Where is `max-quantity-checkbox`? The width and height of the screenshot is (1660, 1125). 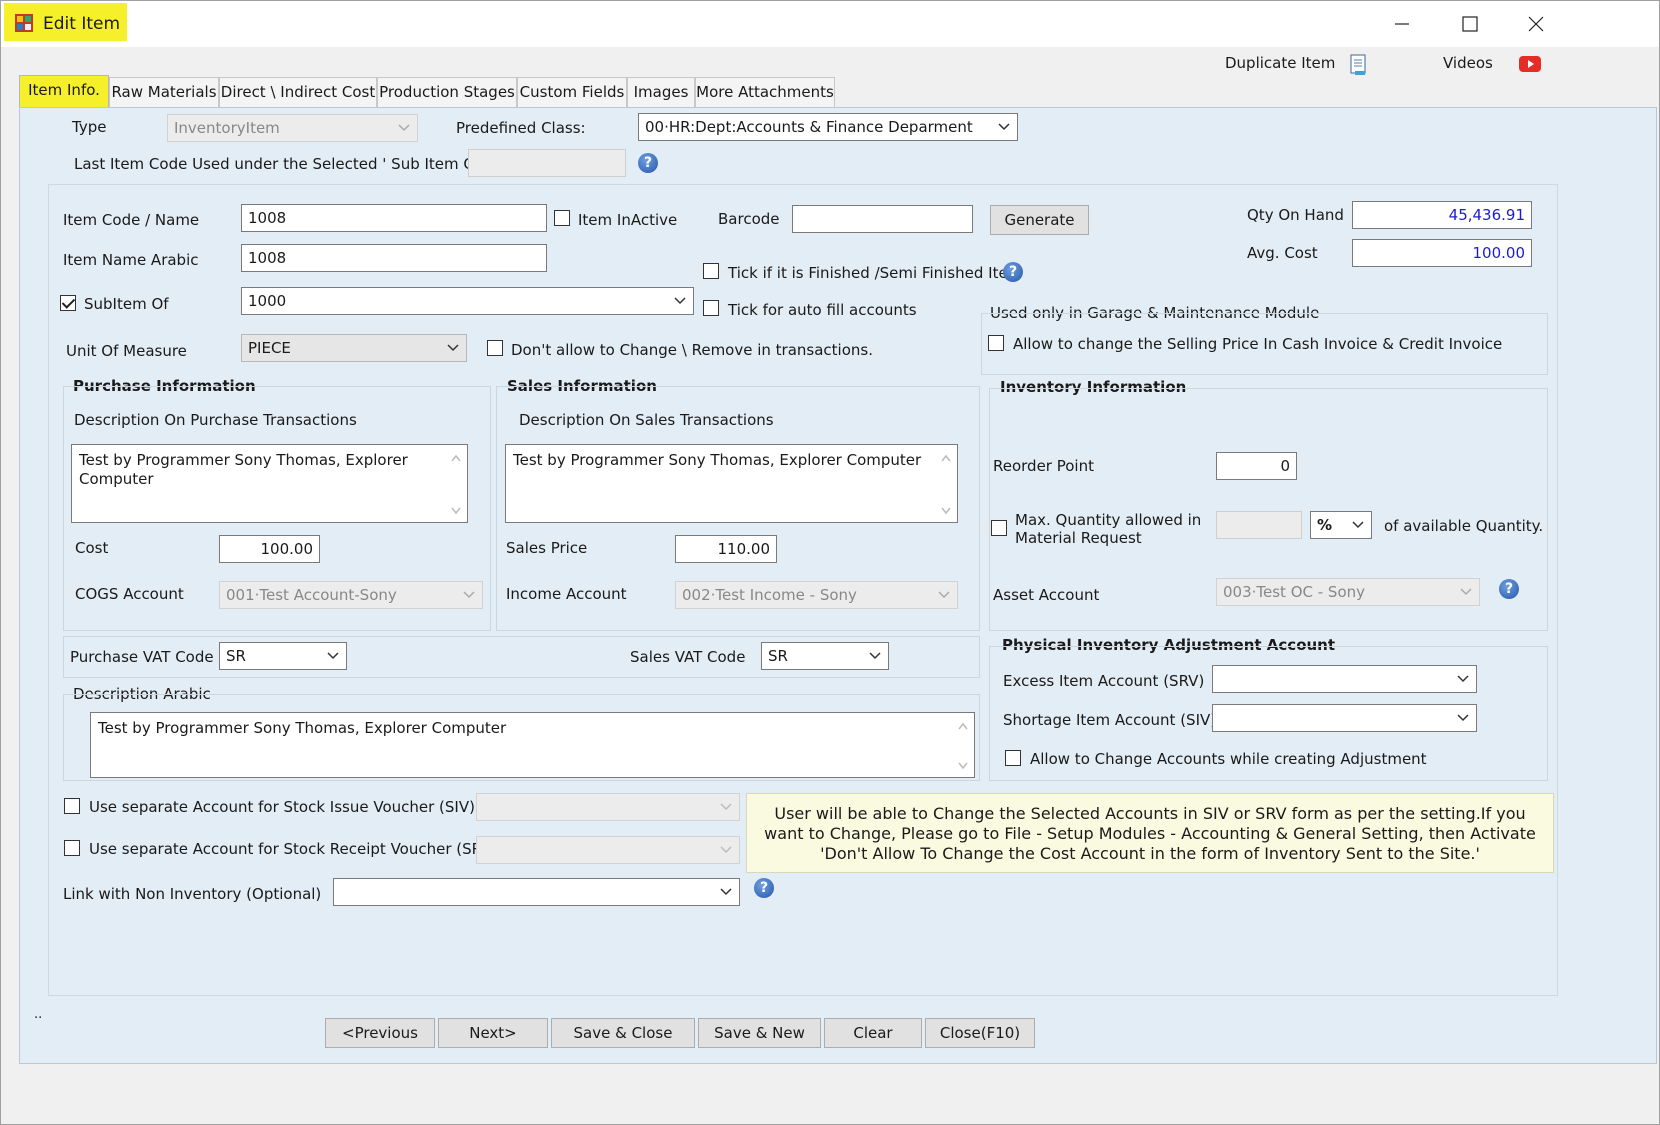 max-quantity-checkbox is located at coordinates (999, 528).